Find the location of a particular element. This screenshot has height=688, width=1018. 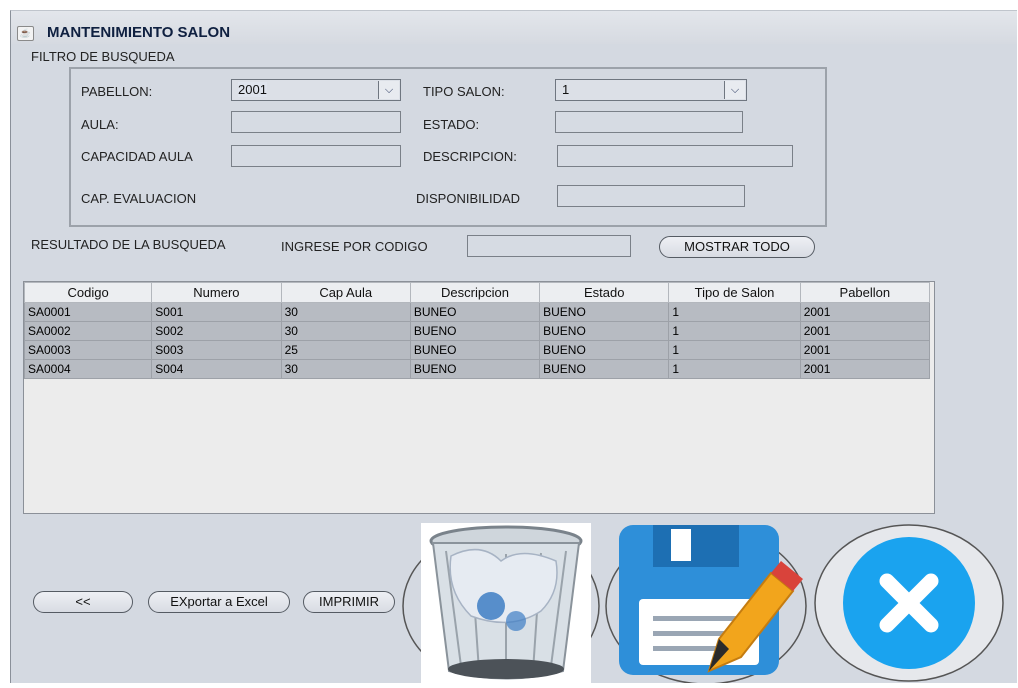

close-button is located at coordinates (913, 602).